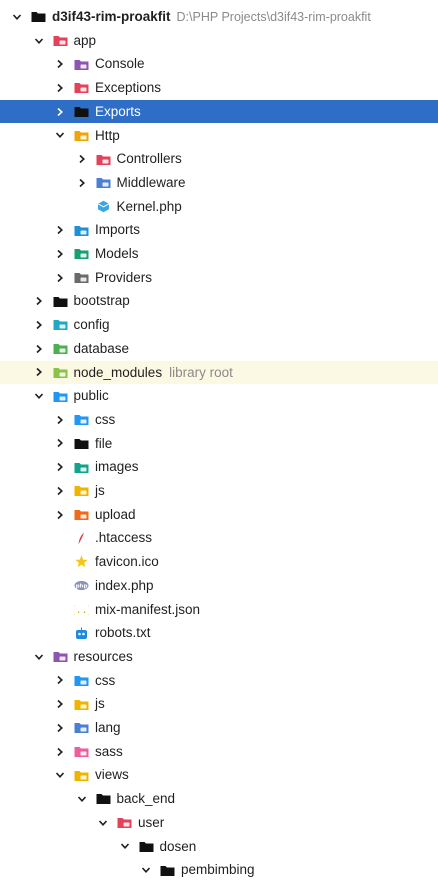 This screenshot has height=882, width=438. What do you see at coordinates (273, 16) in the screenshot?
I see `project-path: D:\PHP Projects\d3if43-rim-proakfit` at bounding box center [273, 16].